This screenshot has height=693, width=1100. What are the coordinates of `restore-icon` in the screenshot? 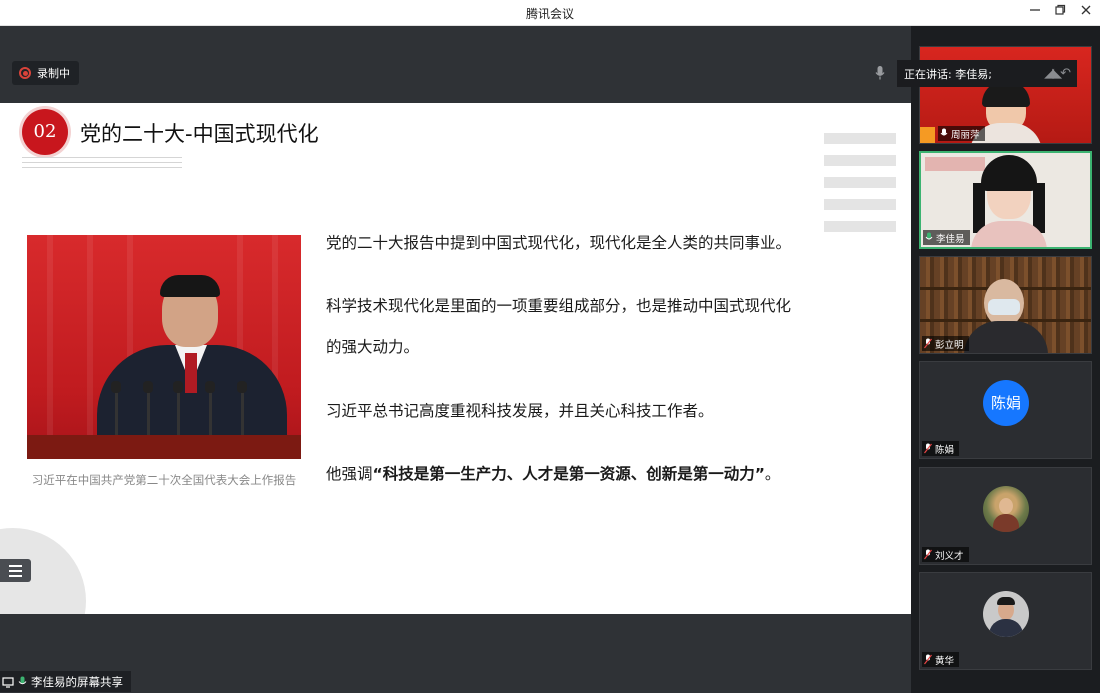 It's located at (1060, 13).